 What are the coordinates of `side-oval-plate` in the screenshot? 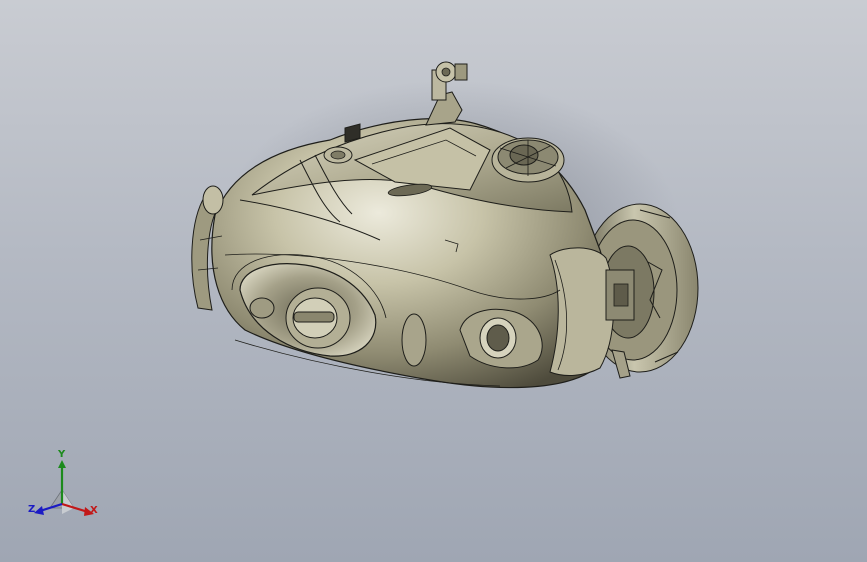 It's located at (414, 340).